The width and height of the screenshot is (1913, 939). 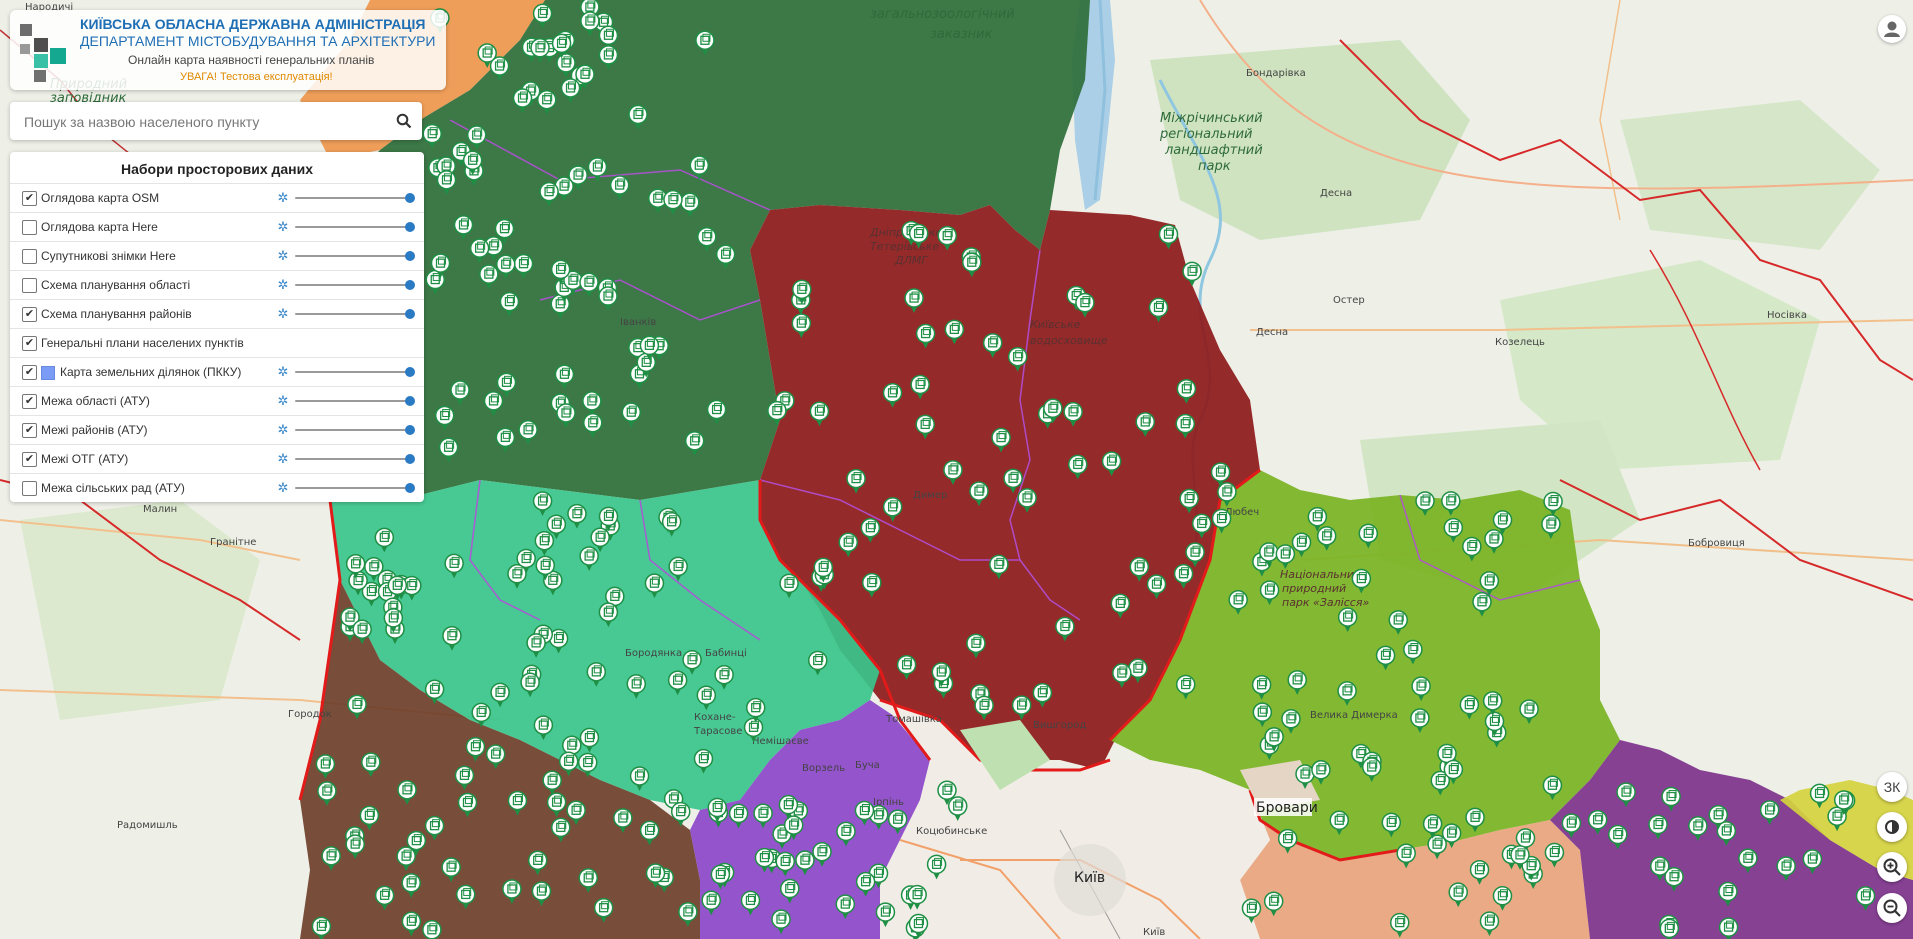 What do you see at coordinates (85, 459) in the screenshot?
I see `layer-label: Межі ОТГ (АТУ)` at bounding box center [85, 459].